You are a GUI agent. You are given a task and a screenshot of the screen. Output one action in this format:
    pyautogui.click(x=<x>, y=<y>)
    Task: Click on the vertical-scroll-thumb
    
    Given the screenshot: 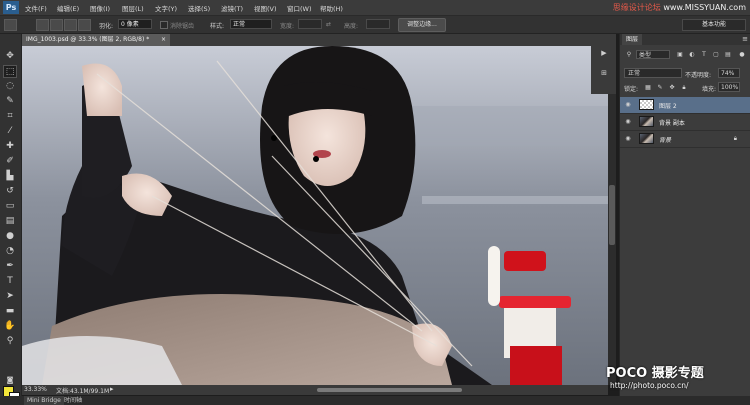 What is the action you would take?
    pyautogui.click(x=612, y=215)
    